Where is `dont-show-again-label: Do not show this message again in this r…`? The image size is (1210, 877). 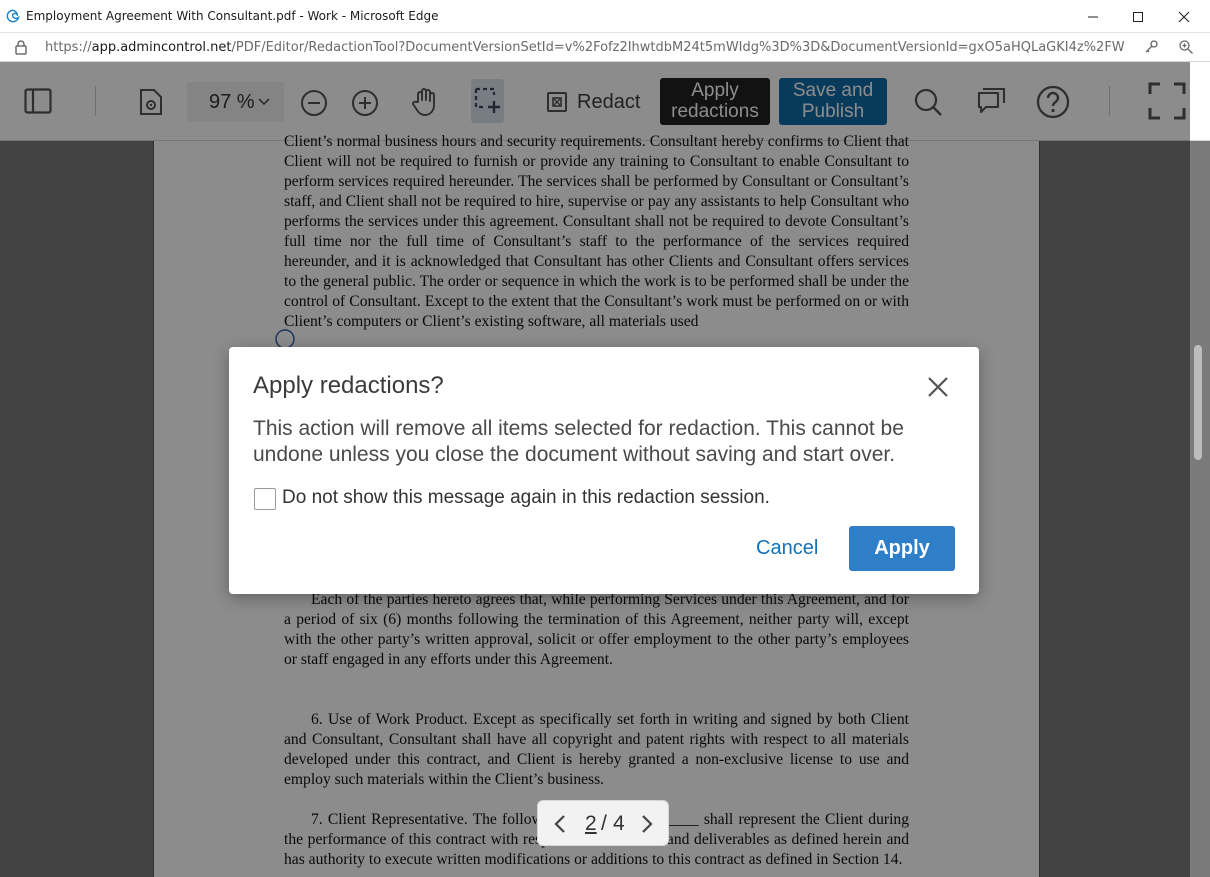
dont-show-again-label: Do not show this message again in this r… is located at coordinates (526, 498).